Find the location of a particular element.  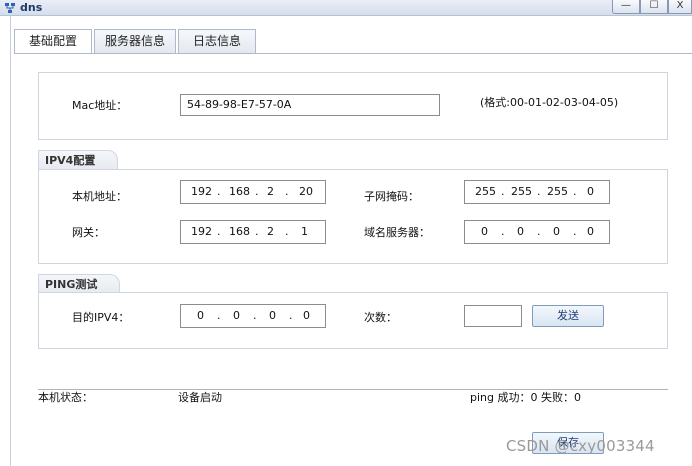

tab-log-info: 日志信息 is located at coordinates (217, 41).